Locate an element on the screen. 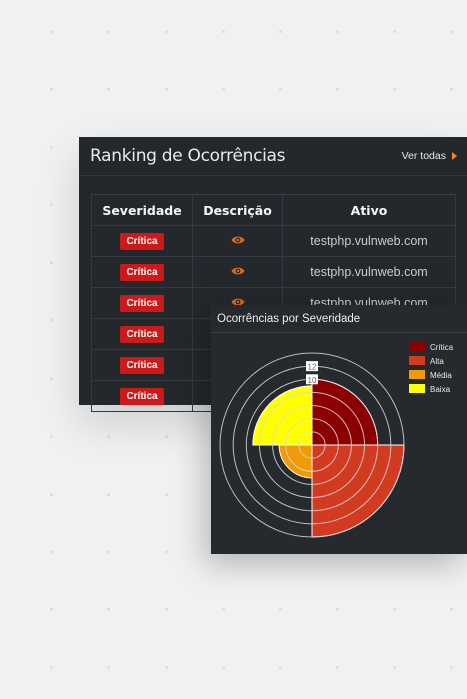  legend-label: Baixa is located at coordinates (440, 389).